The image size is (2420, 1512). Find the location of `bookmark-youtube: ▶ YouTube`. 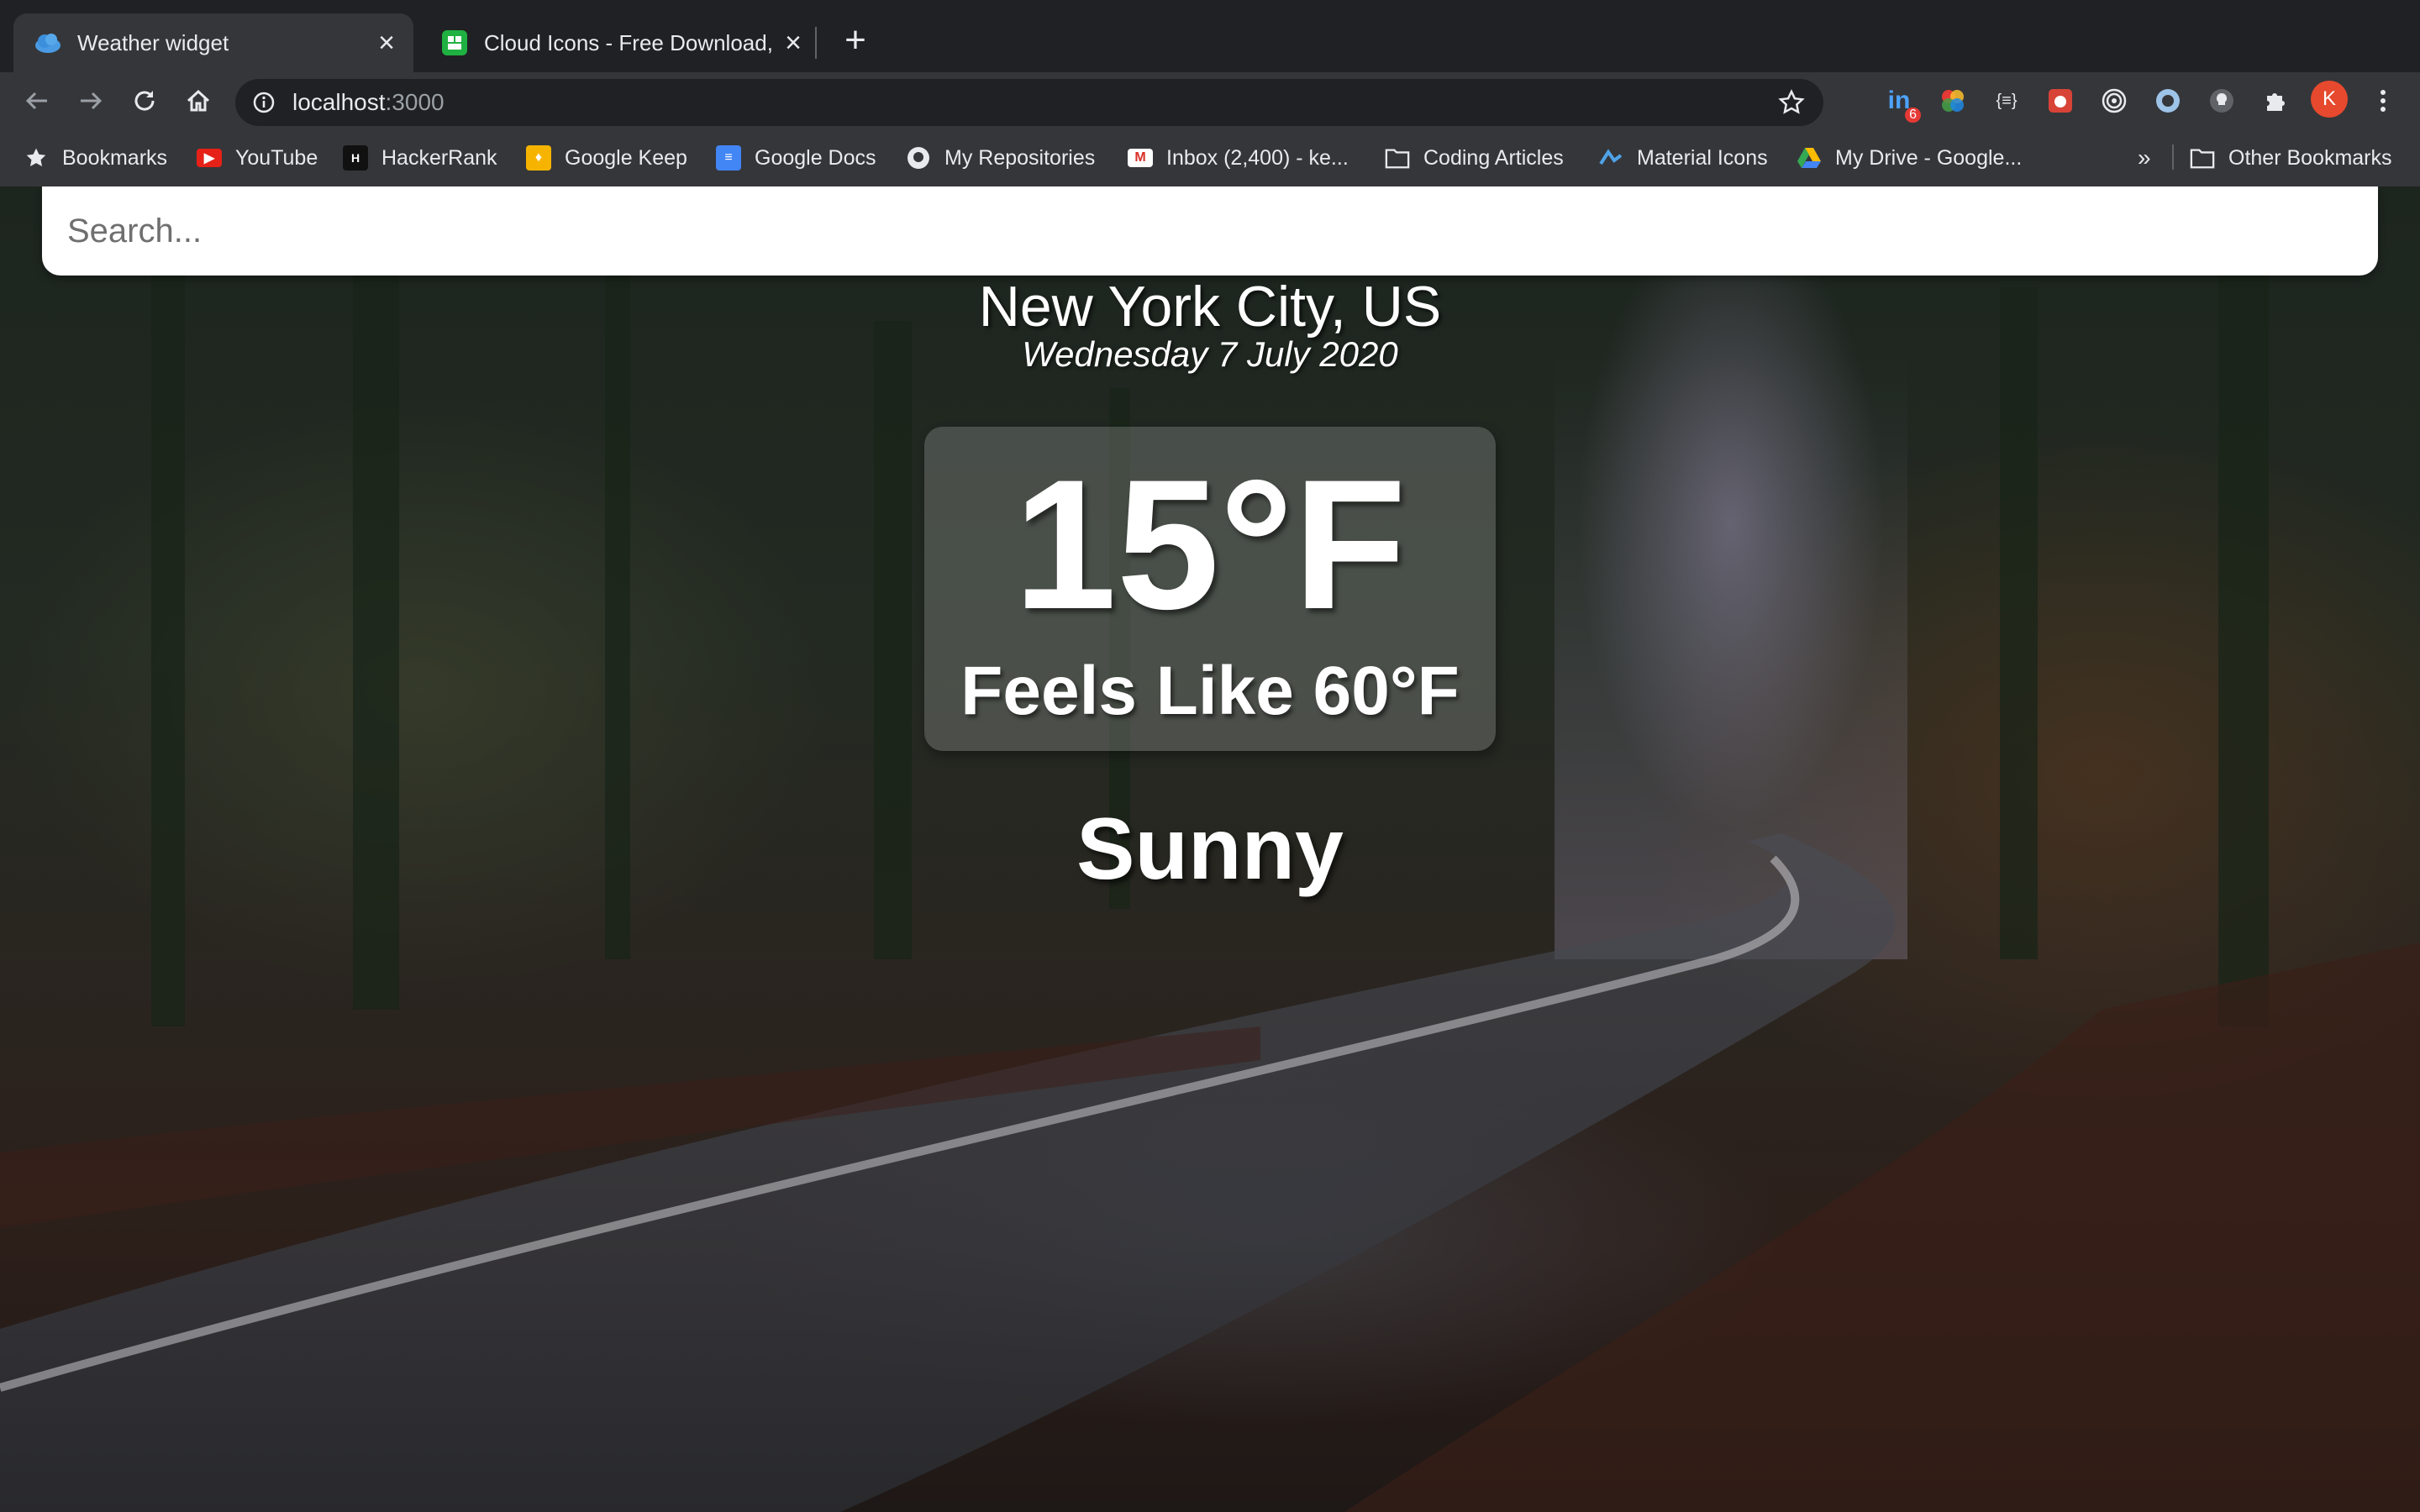

bookmark-youtube: ▶ YouTube is located at coordinates (257, 158).